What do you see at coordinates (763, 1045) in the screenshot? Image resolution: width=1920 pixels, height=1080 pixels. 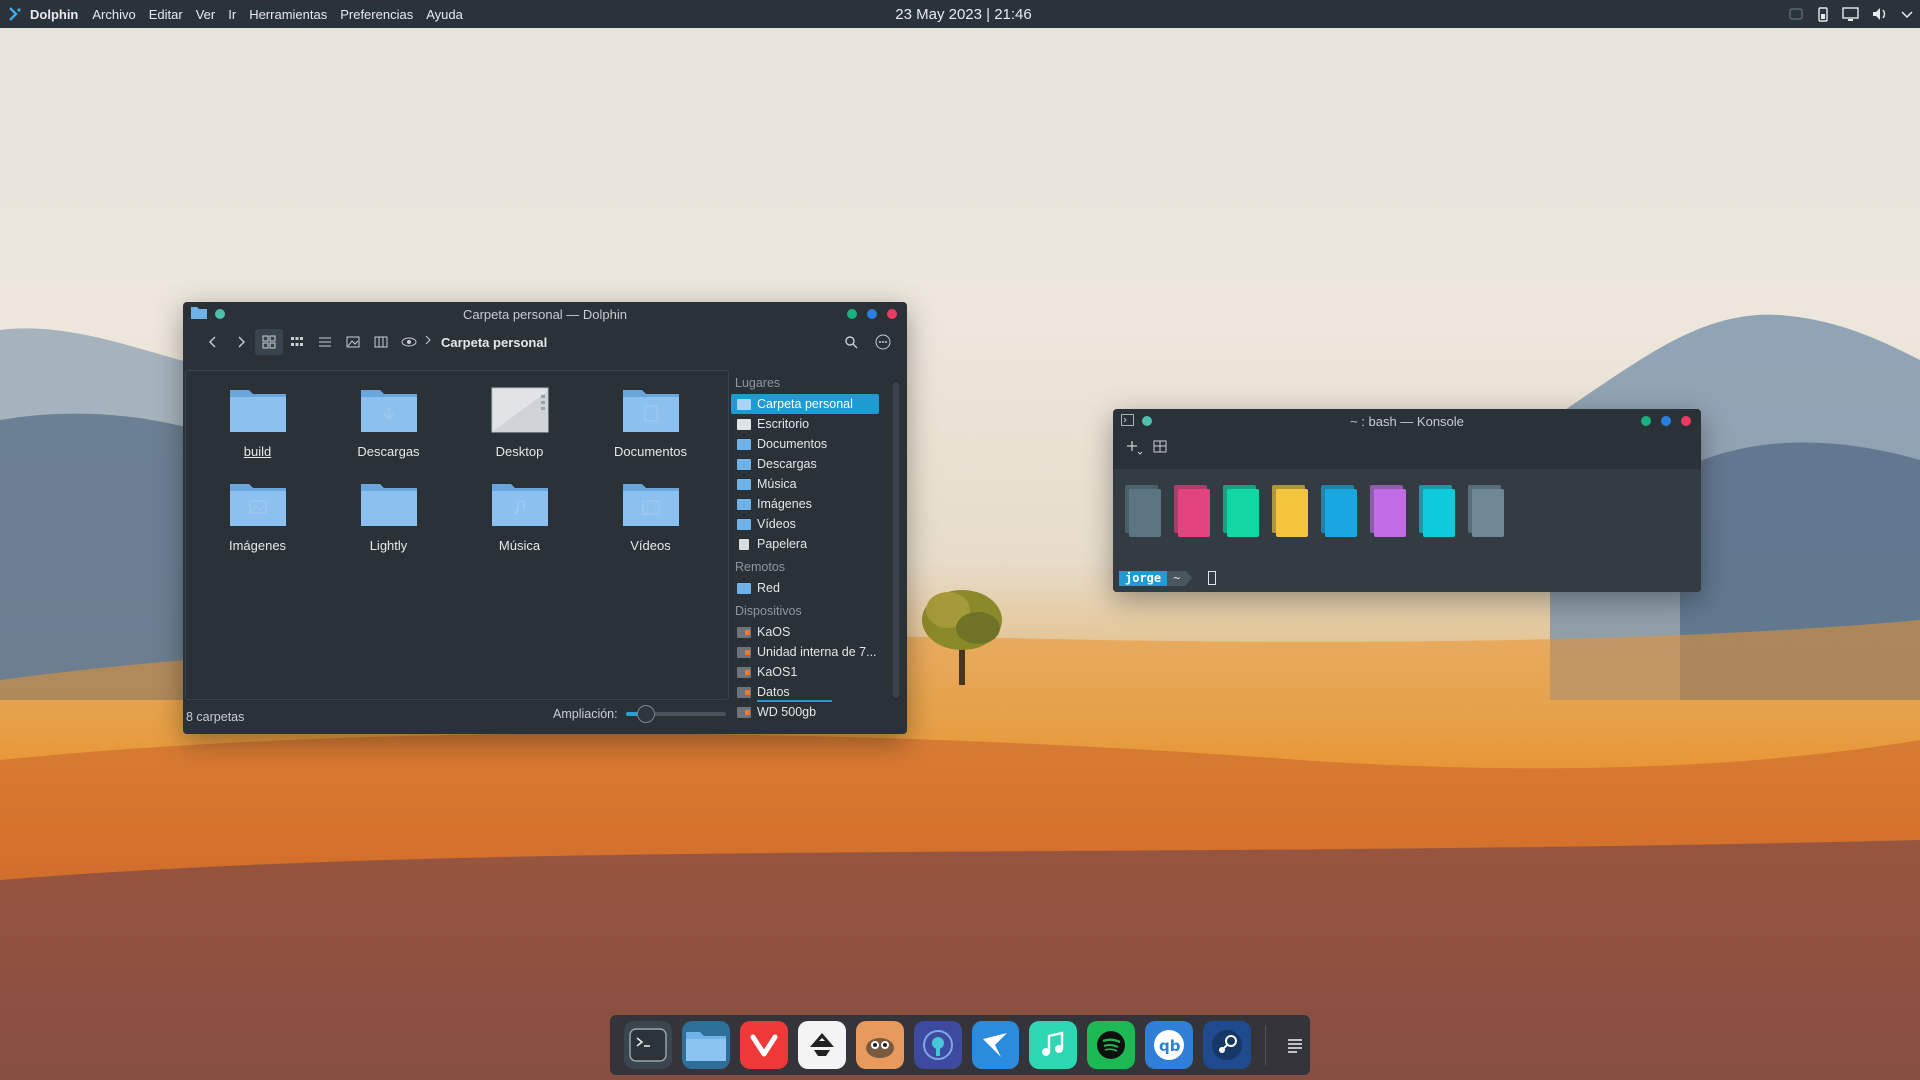 I see `vivaldi-icon` at bounding box center [763, 1045].